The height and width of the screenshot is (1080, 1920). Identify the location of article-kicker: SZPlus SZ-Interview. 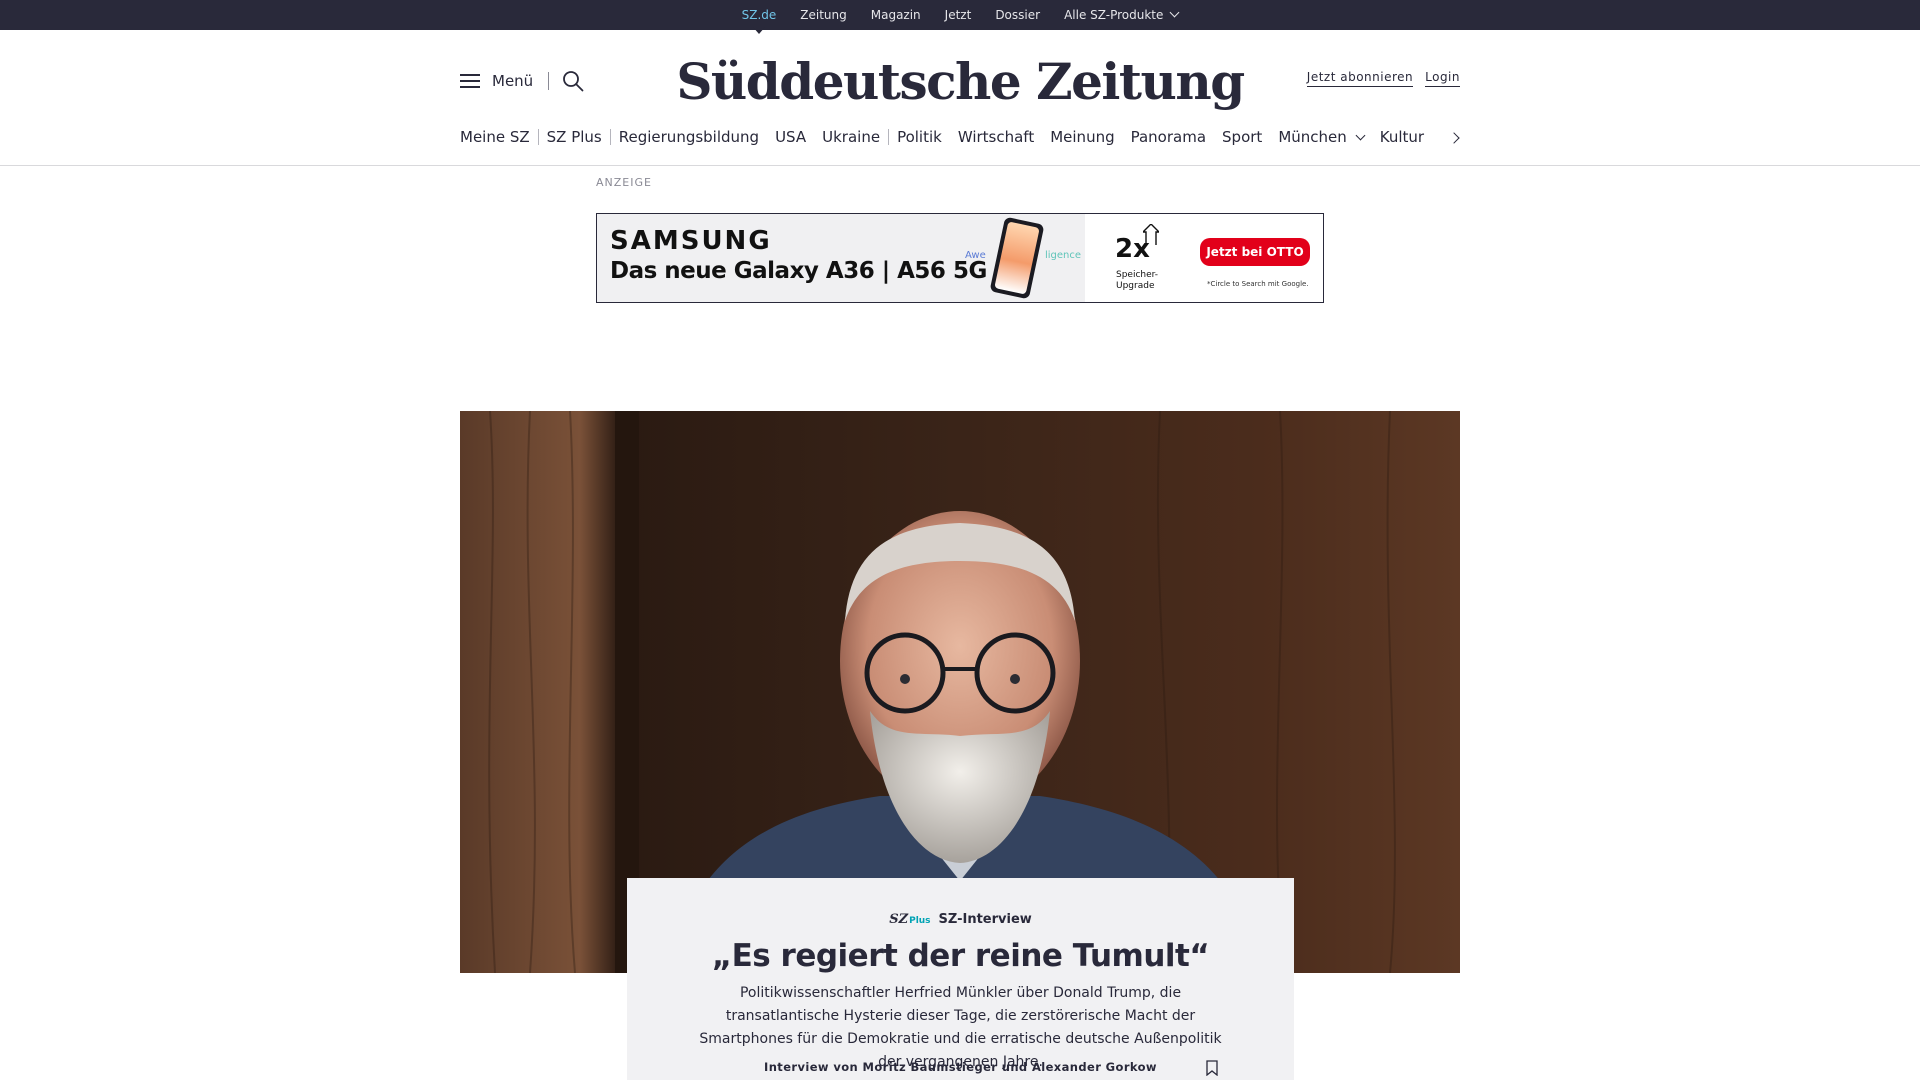
(960, 919).